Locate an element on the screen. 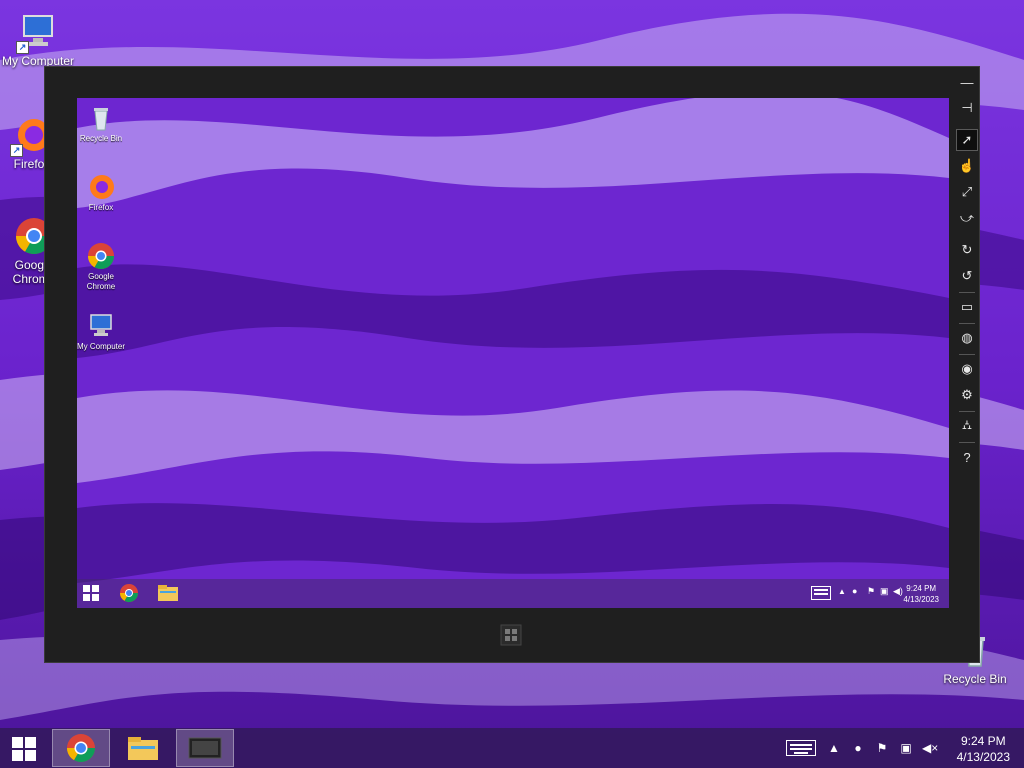 Image resolution: width=1024 pixels, height=768 pixels. desktop-icon-my-computer: ↗ My Computer is located at coordinates (39, 40).